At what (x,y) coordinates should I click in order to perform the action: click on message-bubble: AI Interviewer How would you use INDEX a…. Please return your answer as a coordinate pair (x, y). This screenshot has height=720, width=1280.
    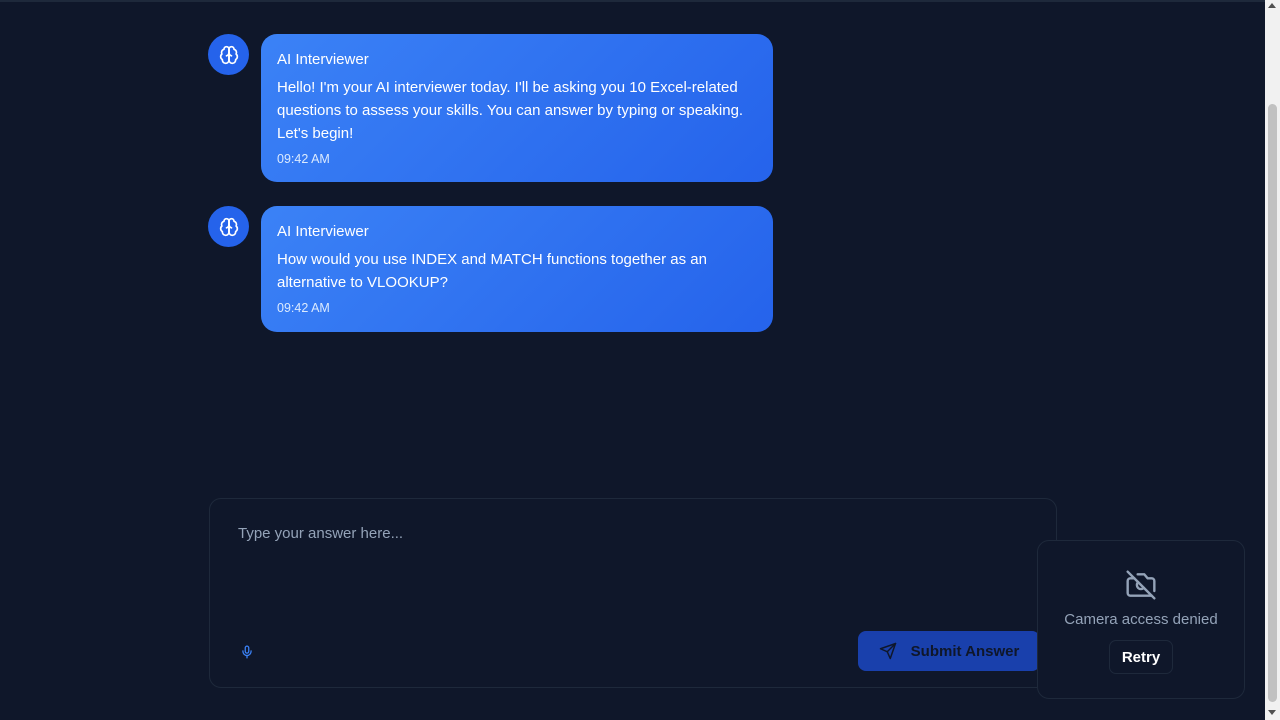
    Looking at the image, I should click on (517, 269).